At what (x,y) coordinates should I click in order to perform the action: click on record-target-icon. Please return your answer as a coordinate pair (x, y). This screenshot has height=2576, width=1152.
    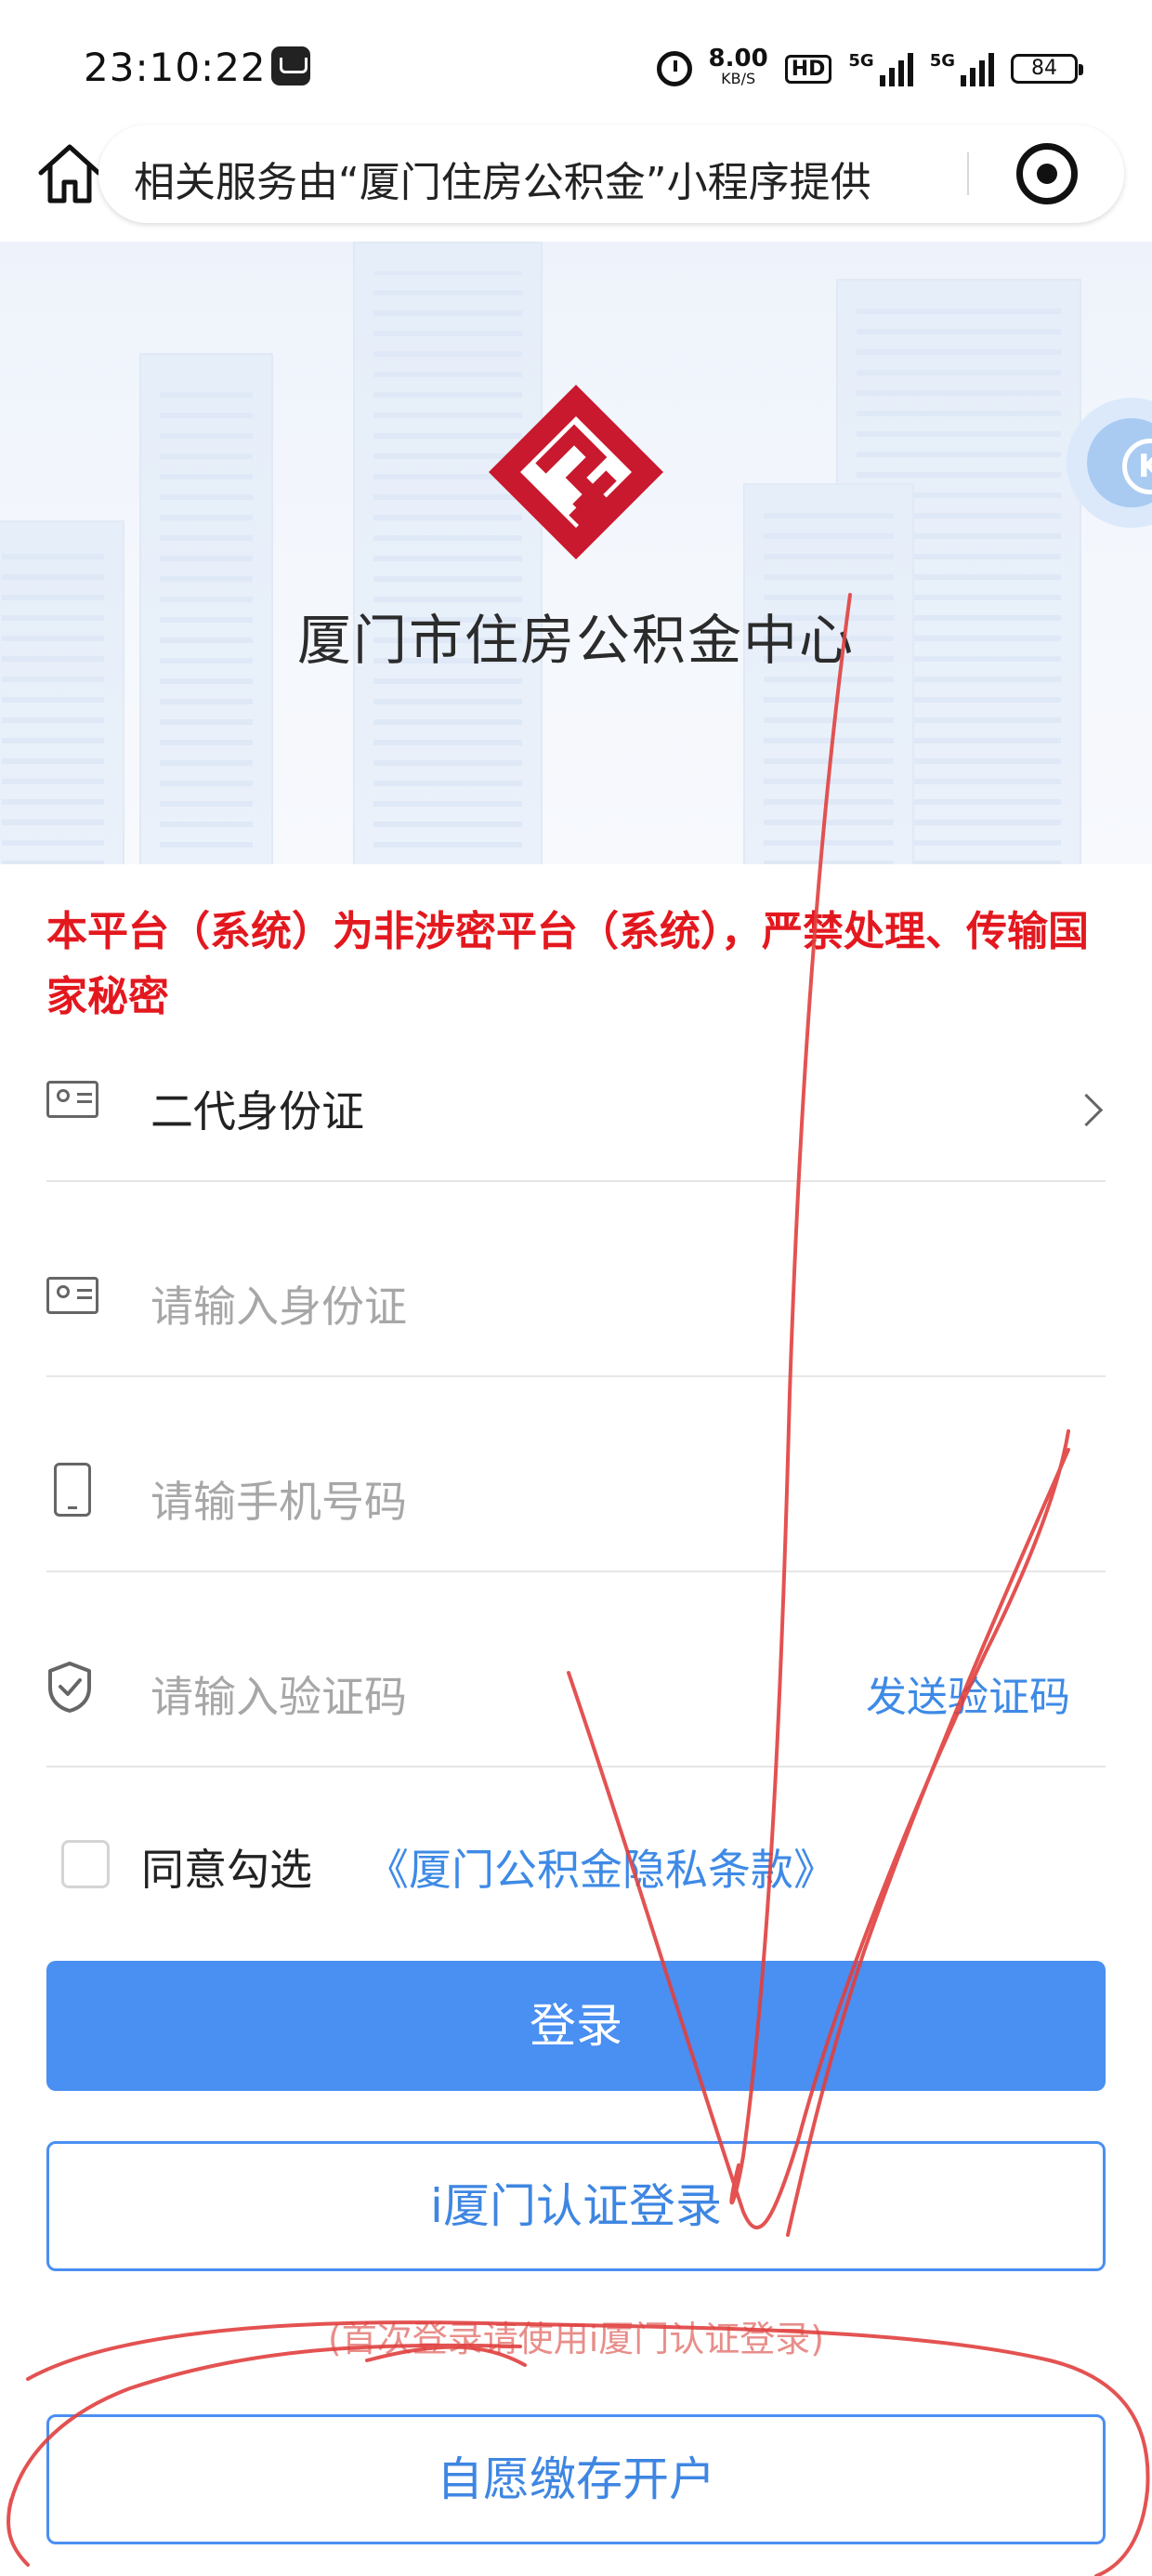
    Looking at the image, I should click on (1047, 173).